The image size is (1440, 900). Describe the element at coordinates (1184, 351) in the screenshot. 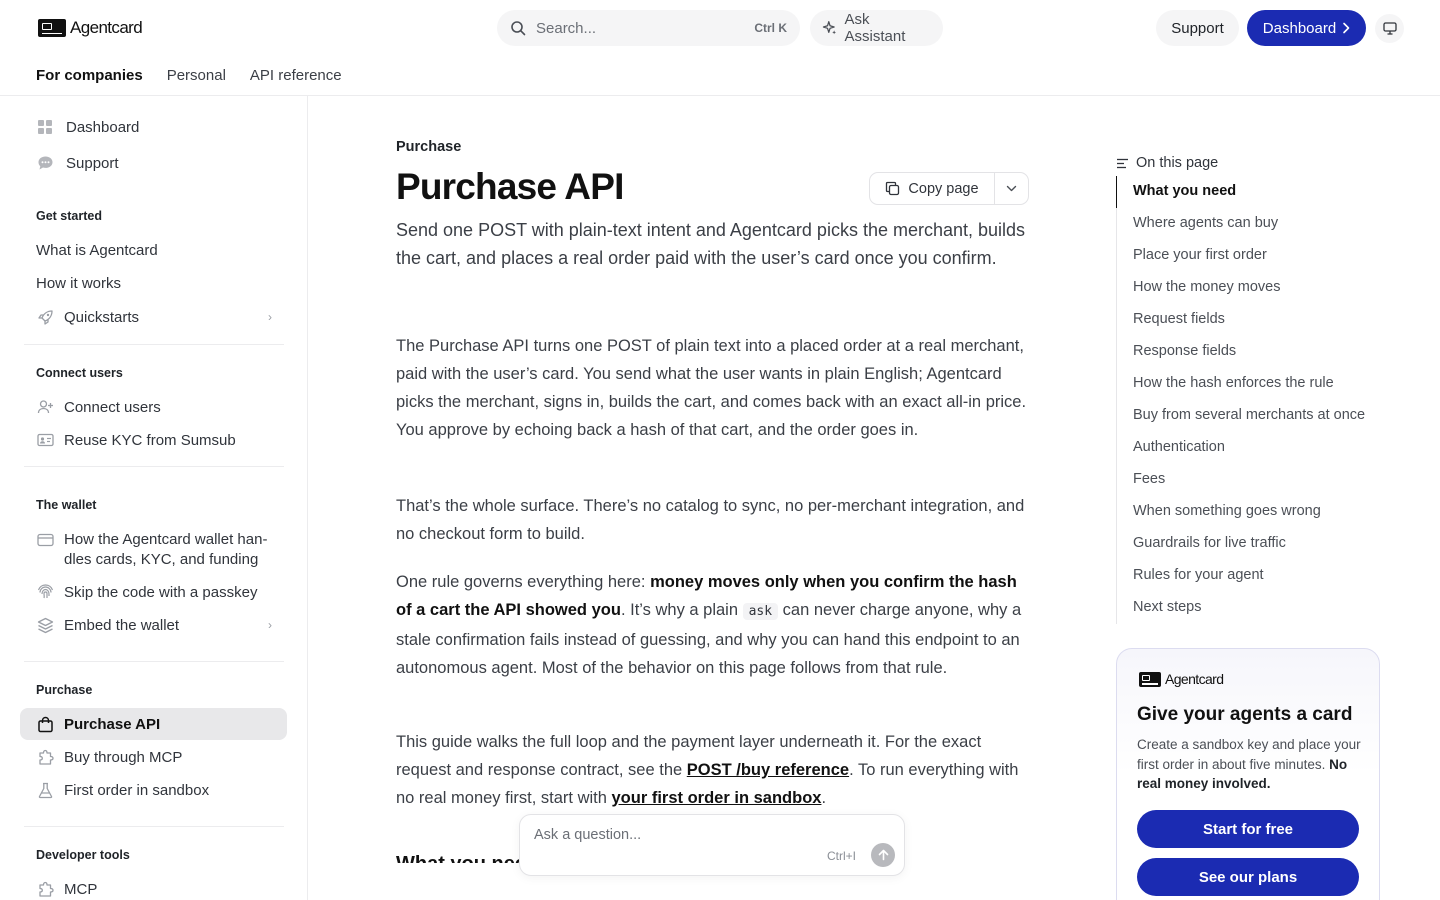

I see `toc-item: Response fields` at that location.